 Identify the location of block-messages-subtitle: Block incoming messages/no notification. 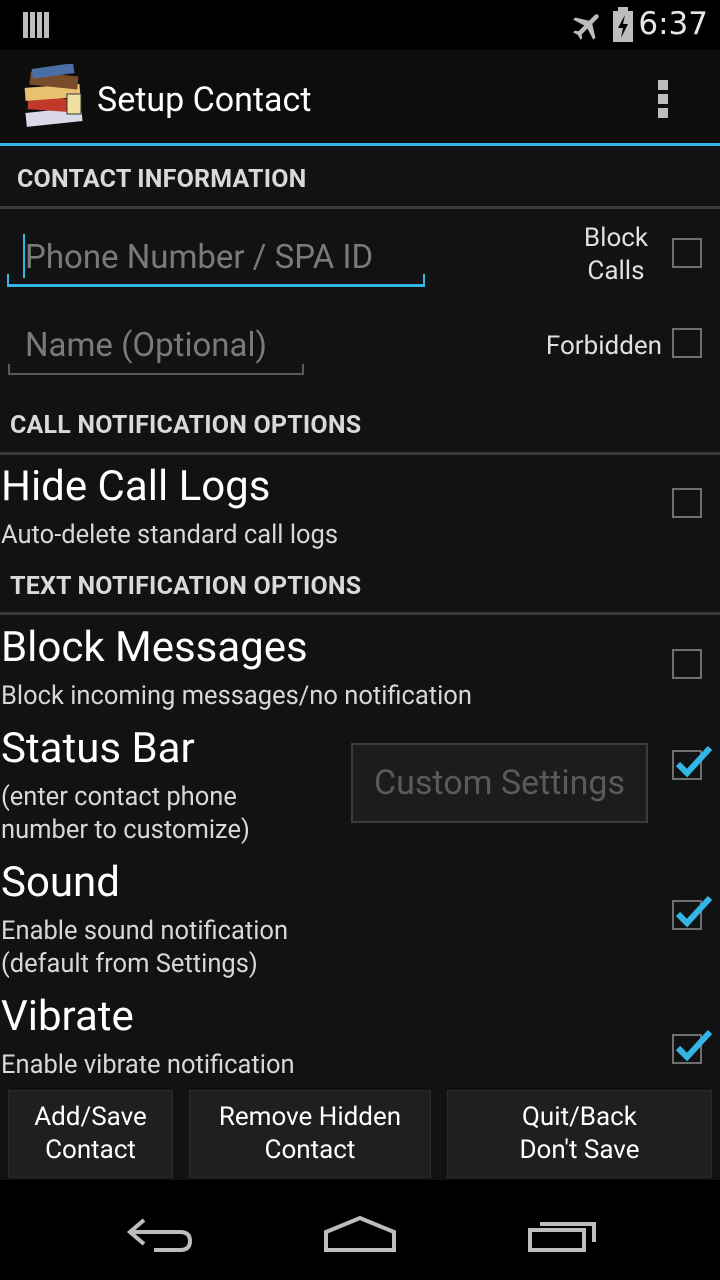
(236, 696).